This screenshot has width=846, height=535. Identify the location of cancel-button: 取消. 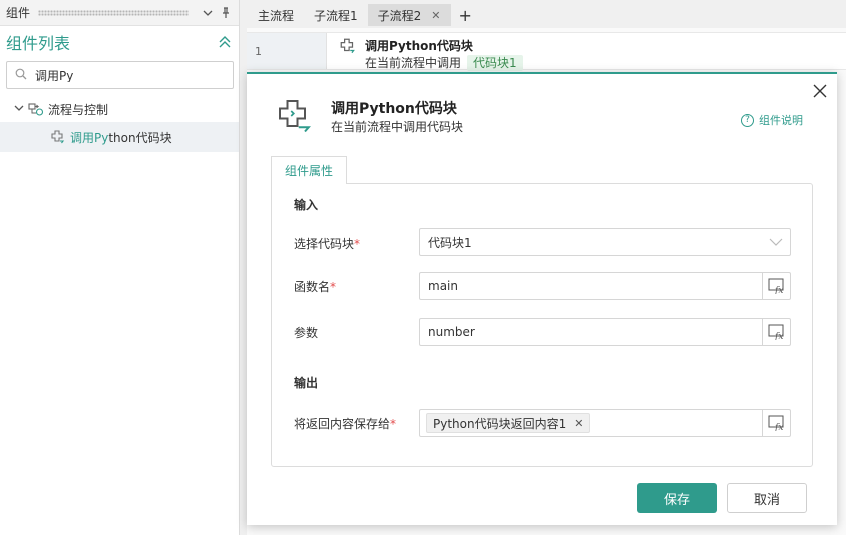
(767, 498).